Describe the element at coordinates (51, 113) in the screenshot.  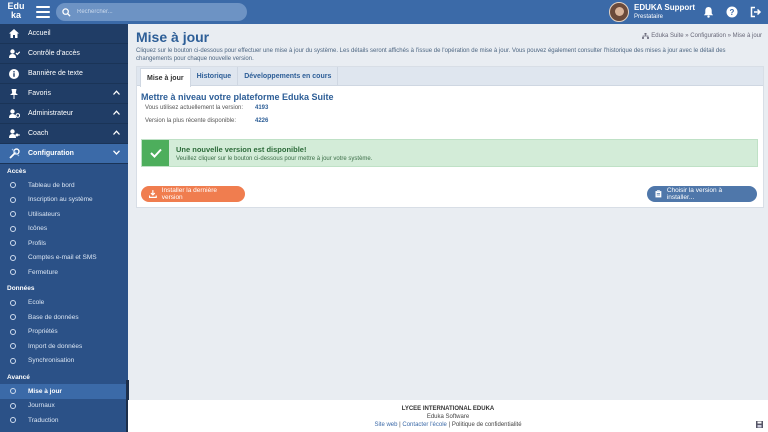
I see `sidebar-item-label: Administrateur` at that location.